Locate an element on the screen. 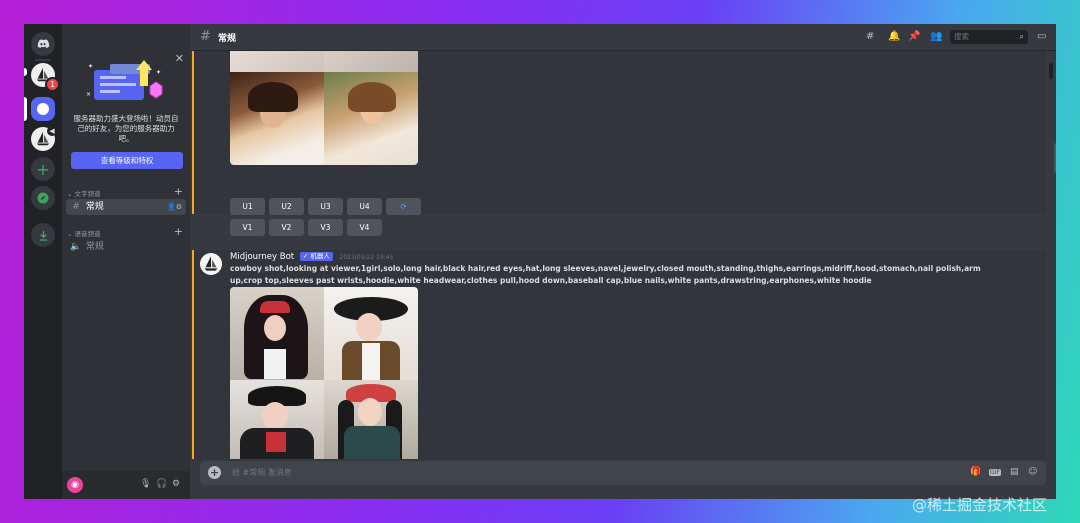 This screenshot has height=523, width=1080. server-icon-selected is located at coordinates (43, 109).